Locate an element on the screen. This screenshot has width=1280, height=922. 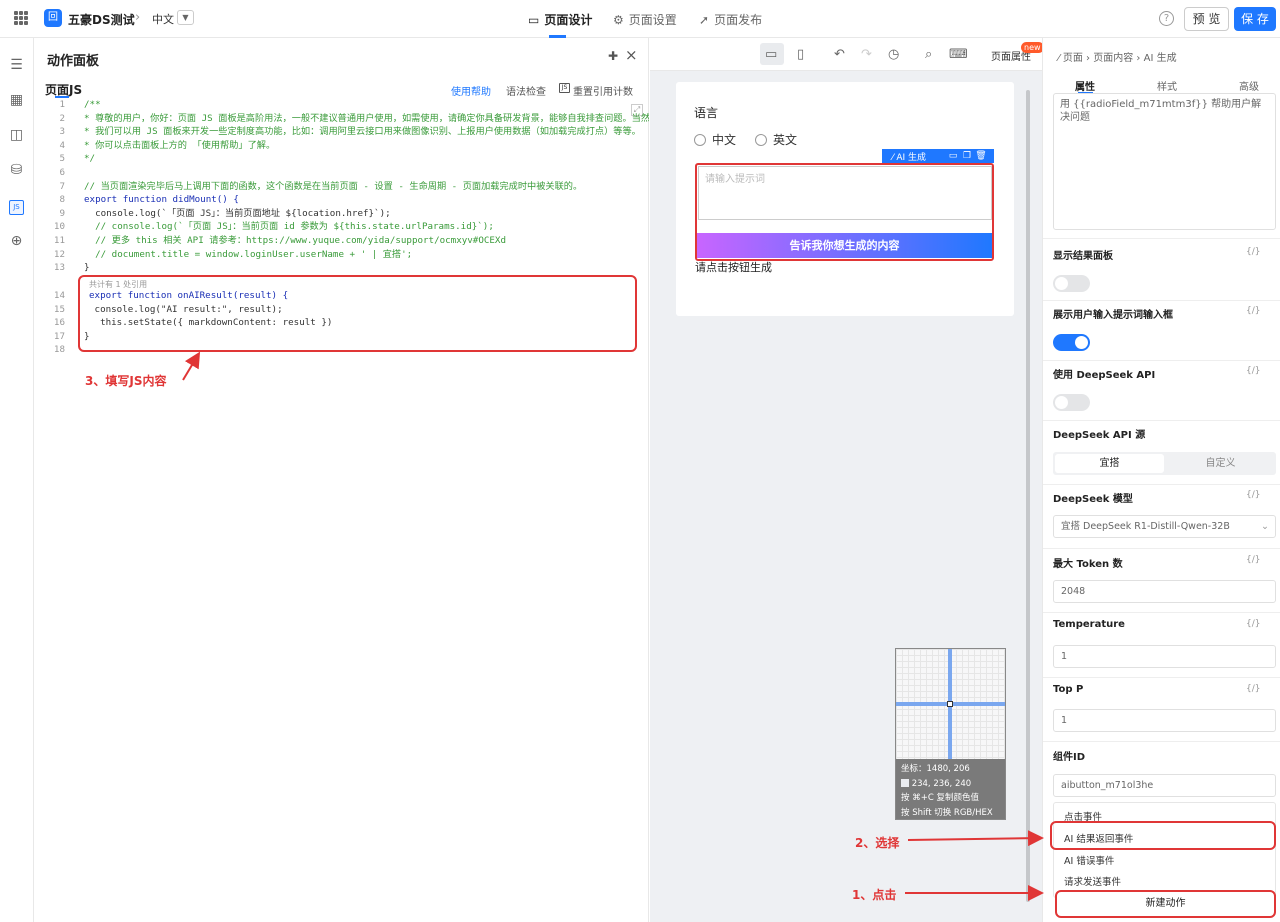
segment-option-custom: 自定义 is located at coordinates (1220, 463).